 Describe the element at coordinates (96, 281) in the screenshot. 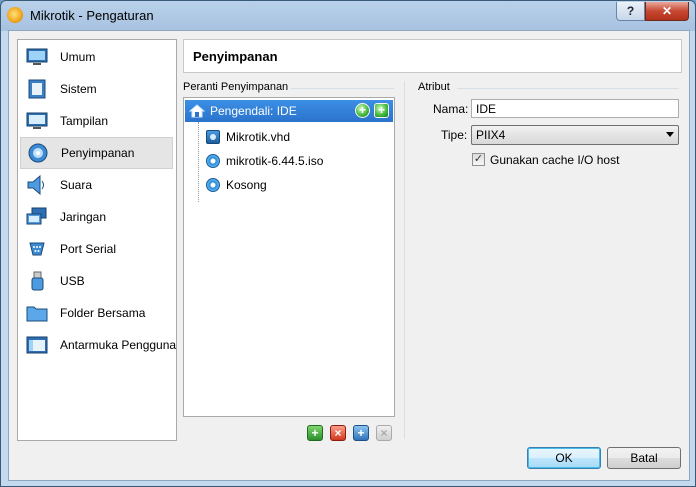

I see `sidebar-item-usb: USB` at that location.